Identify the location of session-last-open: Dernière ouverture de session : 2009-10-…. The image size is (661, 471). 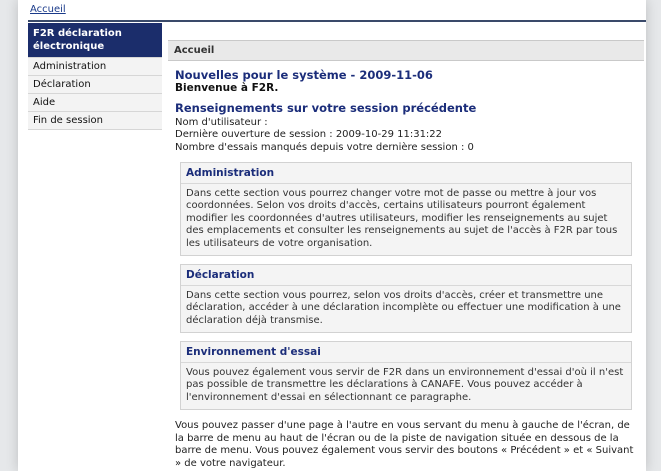
(309, 134).